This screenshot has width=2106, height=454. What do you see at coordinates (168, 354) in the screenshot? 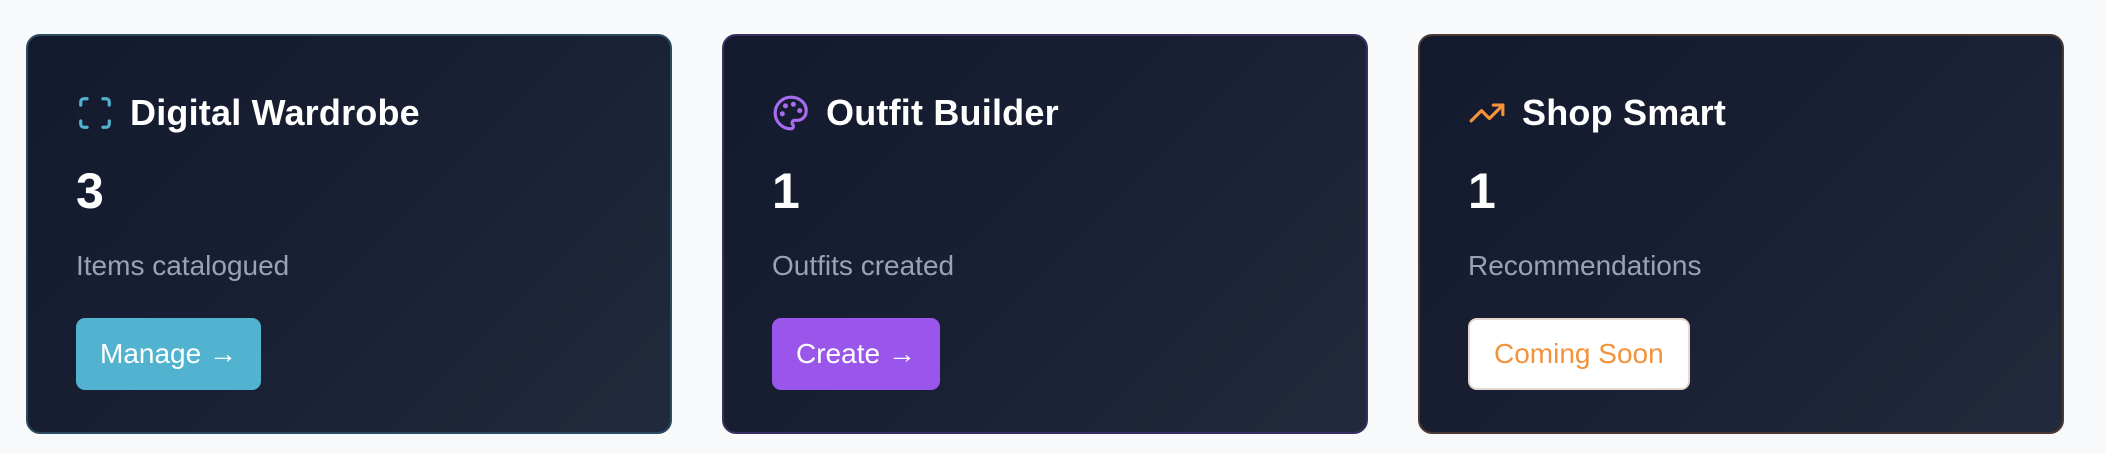
I see `manage-button: Manage →` at bounding box center [168, 354].